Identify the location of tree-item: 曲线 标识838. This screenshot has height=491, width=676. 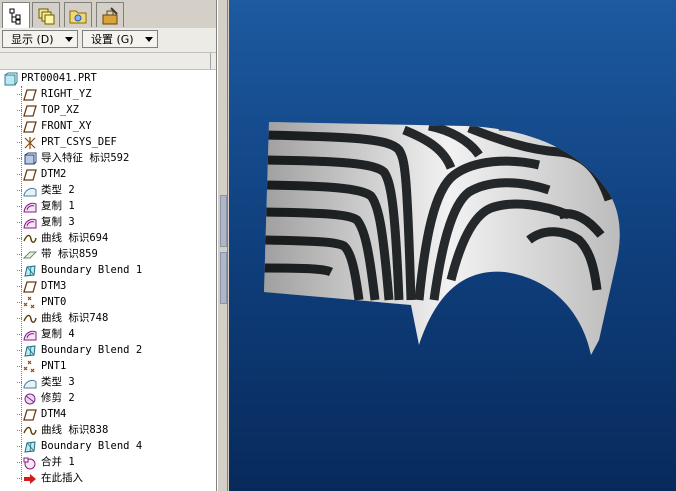
(108, 430).